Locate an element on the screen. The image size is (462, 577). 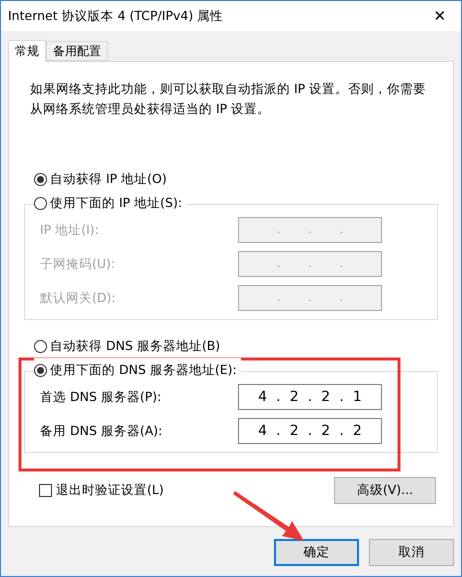
ip-address-field: 4 . 2 . 2 . 1 is located at coordinates (310, 397).